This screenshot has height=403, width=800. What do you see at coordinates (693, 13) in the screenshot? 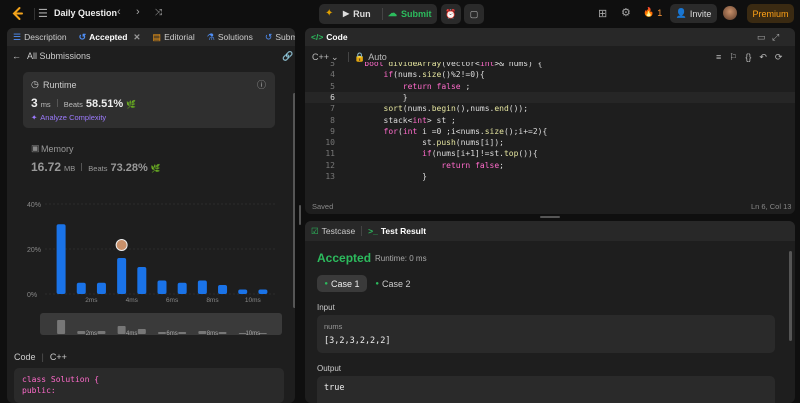
I see `invite-button: 👤 Invite` at bounding box center [693, 13].